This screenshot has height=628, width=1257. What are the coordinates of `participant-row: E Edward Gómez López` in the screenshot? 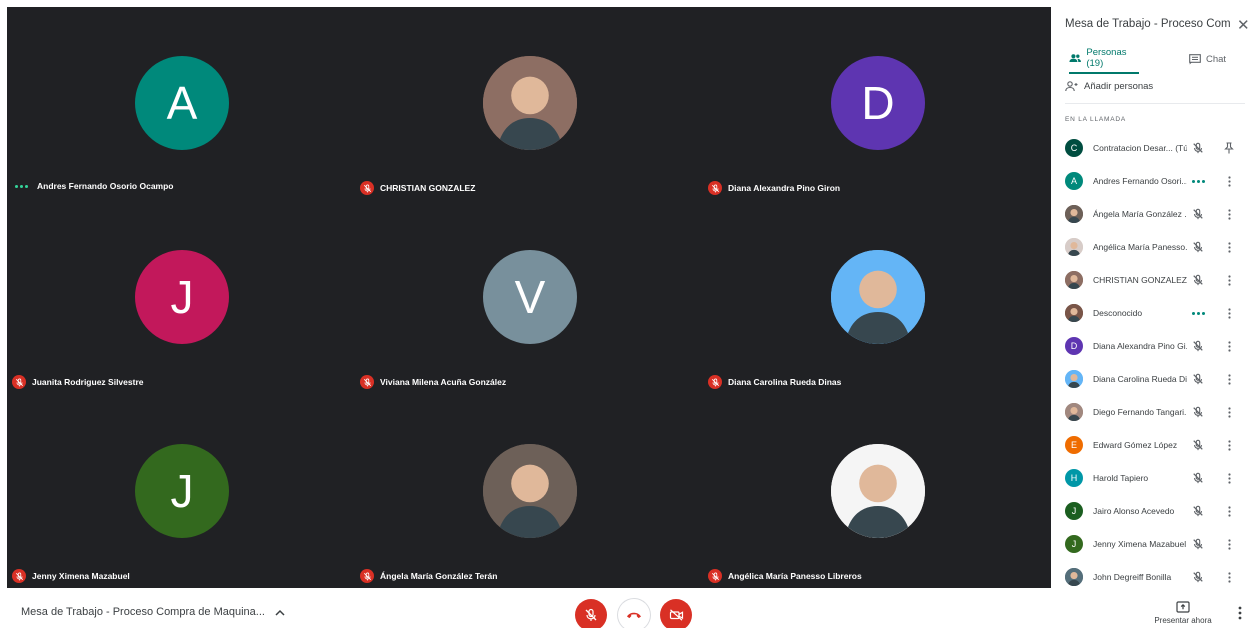 It's located at (1154, 444).